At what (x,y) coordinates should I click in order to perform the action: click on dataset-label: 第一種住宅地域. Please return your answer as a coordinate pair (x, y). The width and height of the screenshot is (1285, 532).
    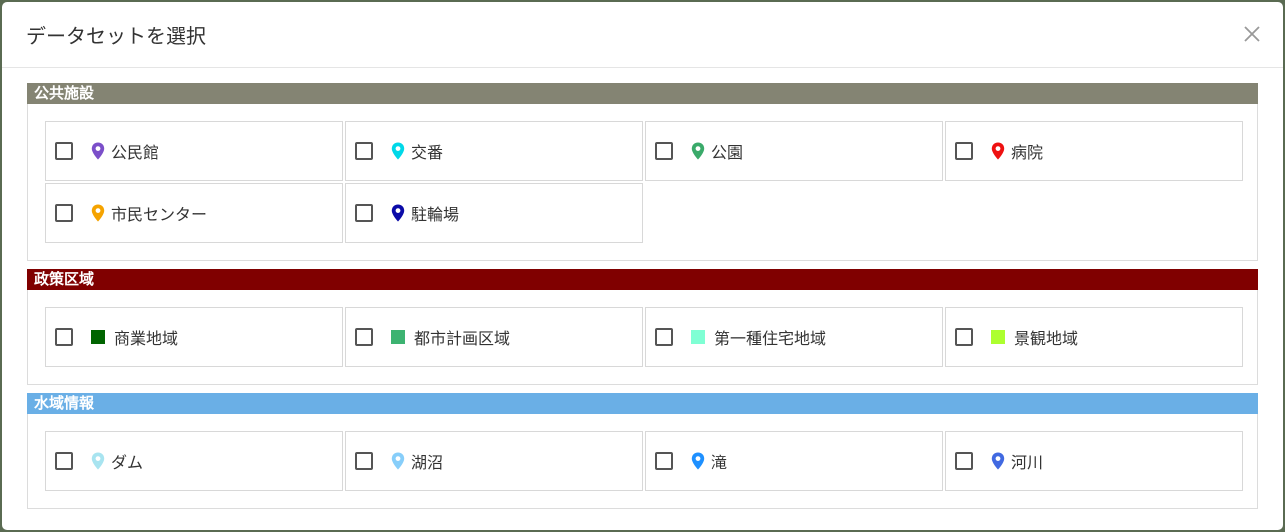
    Looking at the image, I should click on (770, 338).